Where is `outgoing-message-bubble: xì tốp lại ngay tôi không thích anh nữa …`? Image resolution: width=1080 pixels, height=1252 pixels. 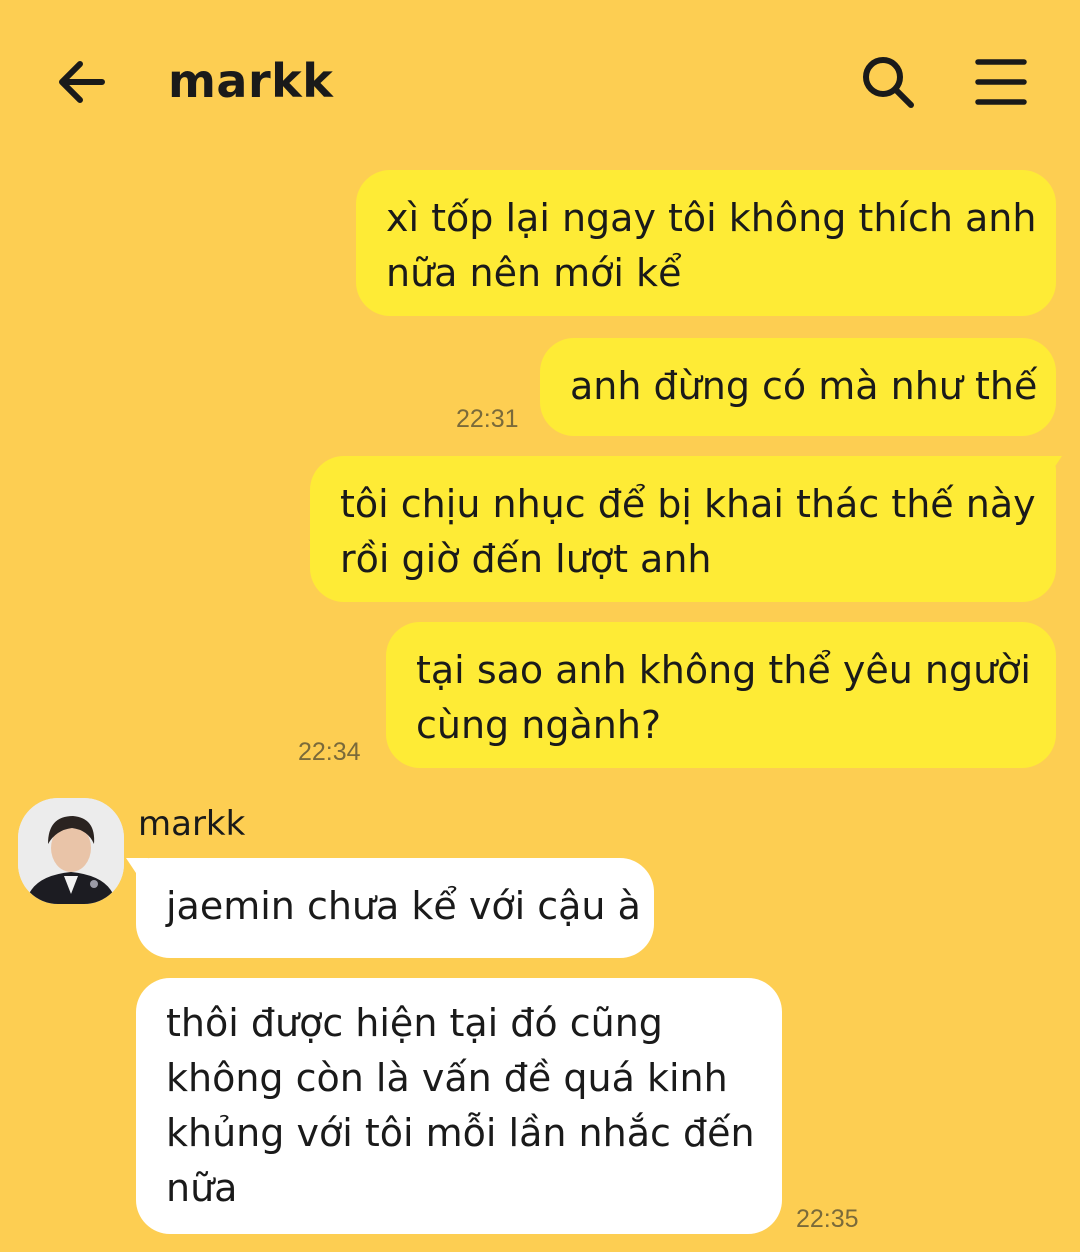
outgoing-message-bubble: xì tốp lại ngay tôi không thích anh nữa … is located at coordinates (706, 243).